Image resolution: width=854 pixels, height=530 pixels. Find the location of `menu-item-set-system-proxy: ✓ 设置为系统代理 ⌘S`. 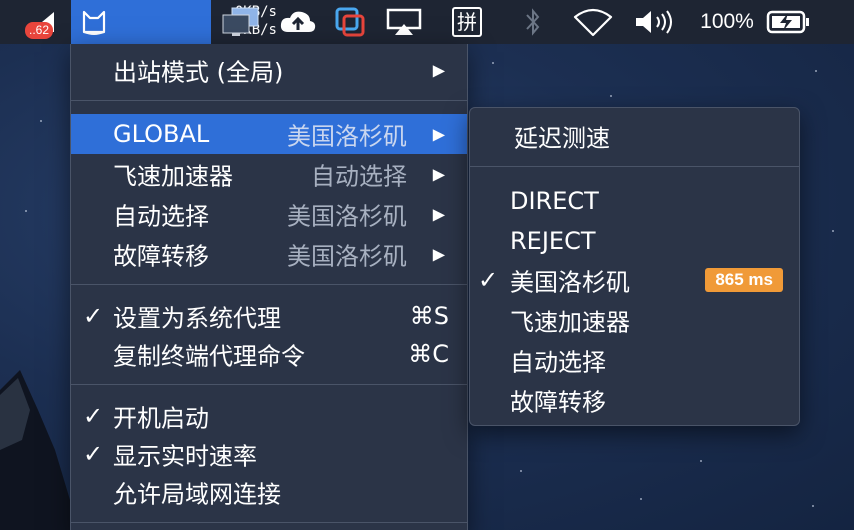

menu-item-set-system-proxy: ✓ 设置为系统代理 ⌘S is located at coordinates (269, 316).